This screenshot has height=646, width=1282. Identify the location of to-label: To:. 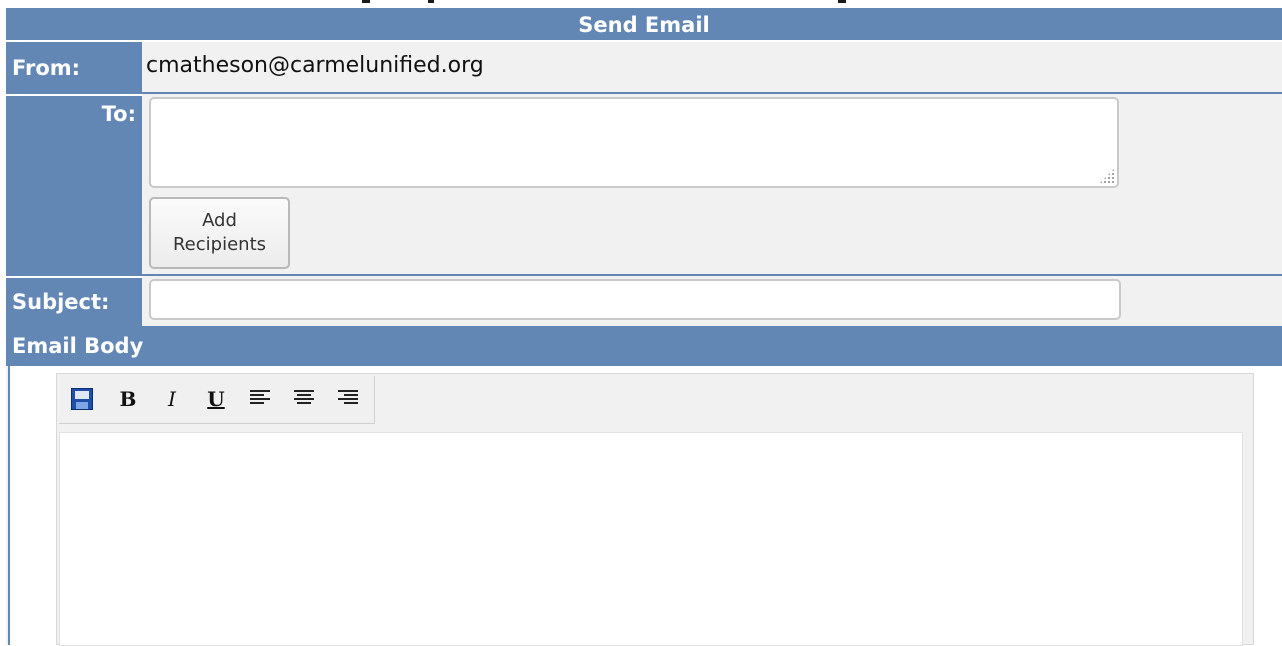
(74, 185).